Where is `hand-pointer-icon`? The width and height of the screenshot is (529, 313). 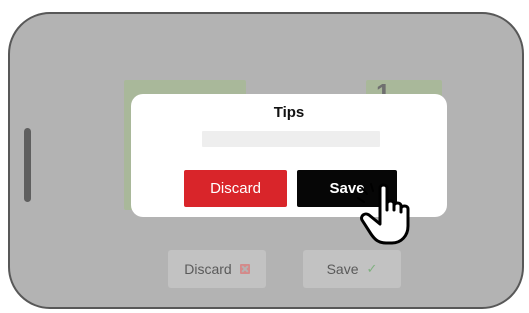 hand-pointer-icon is located at coordinates (383, 214).